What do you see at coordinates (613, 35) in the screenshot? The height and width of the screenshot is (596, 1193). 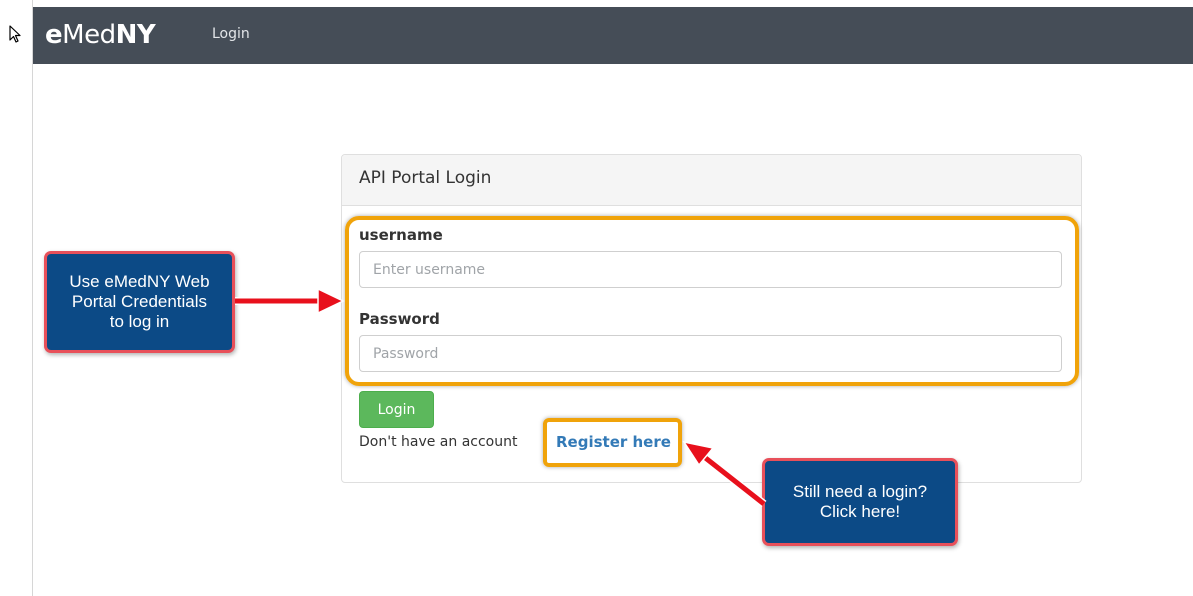 I see `top-navbar: eMedNY Login` at bounding box center [613, 35].